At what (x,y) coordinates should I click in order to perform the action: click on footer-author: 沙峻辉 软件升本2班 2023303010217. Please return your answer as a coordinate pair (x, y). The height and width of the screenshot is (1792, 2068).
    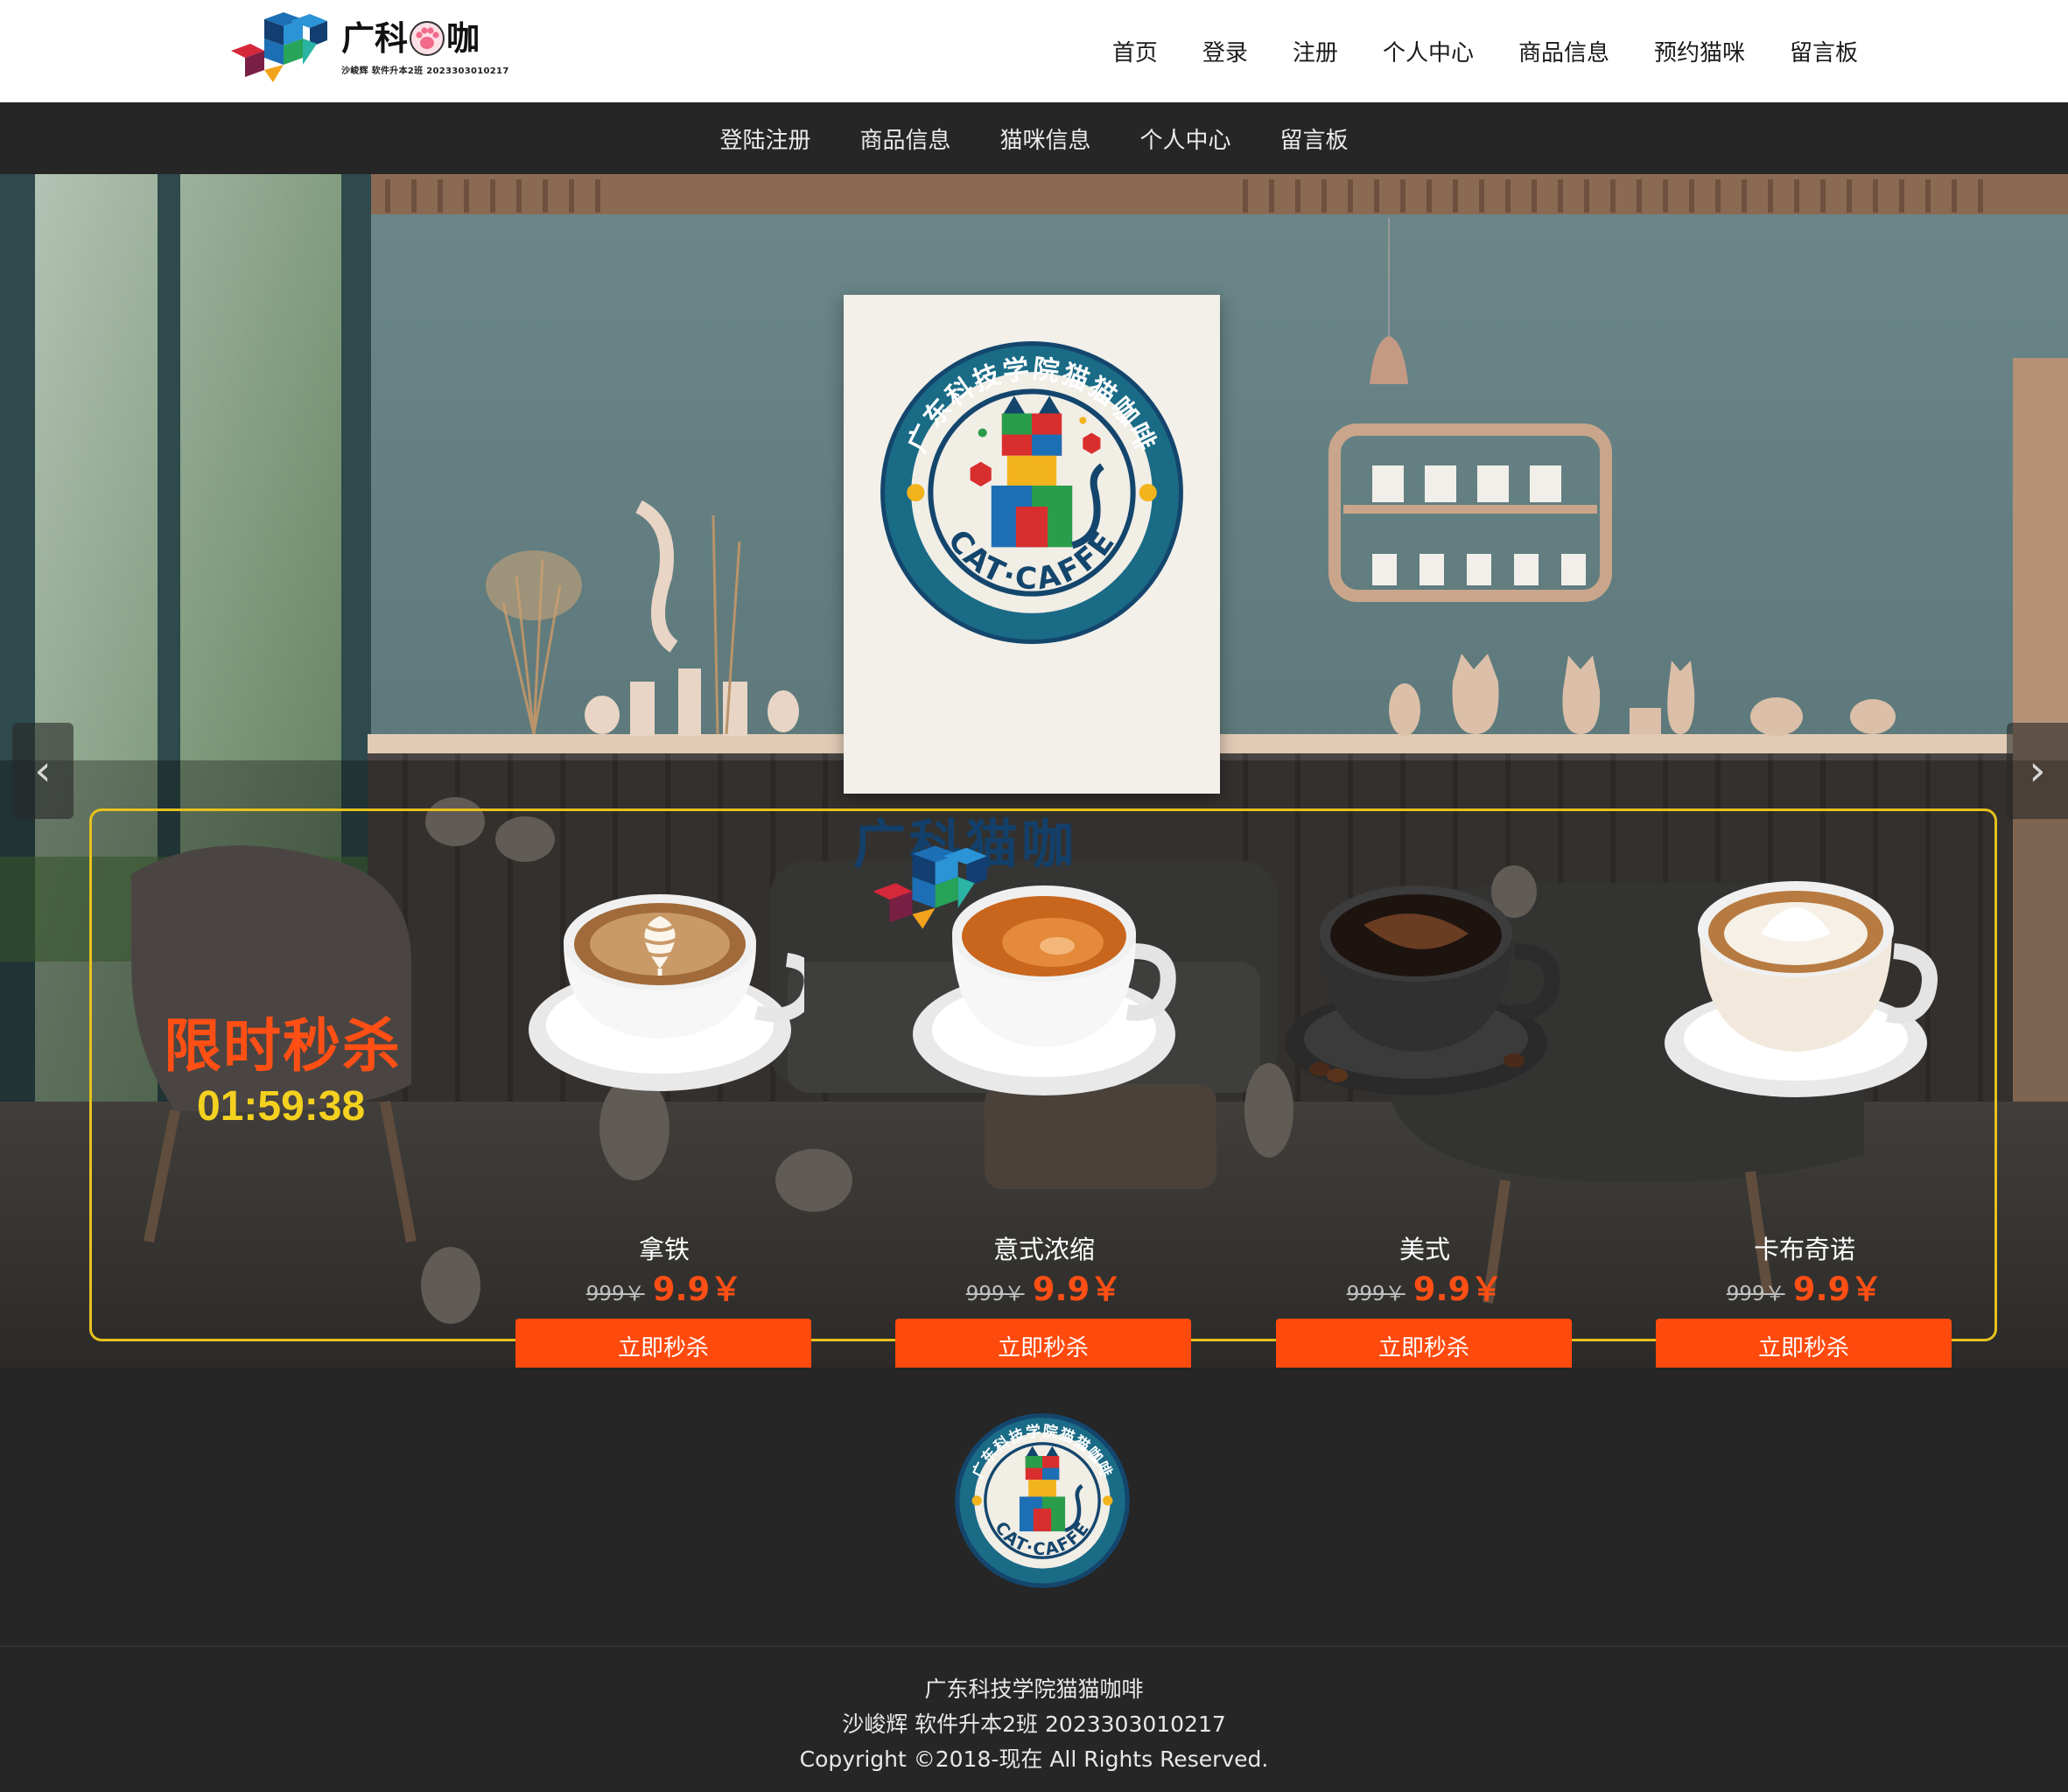
    Looking at the image, I should click on (1034, 1724).